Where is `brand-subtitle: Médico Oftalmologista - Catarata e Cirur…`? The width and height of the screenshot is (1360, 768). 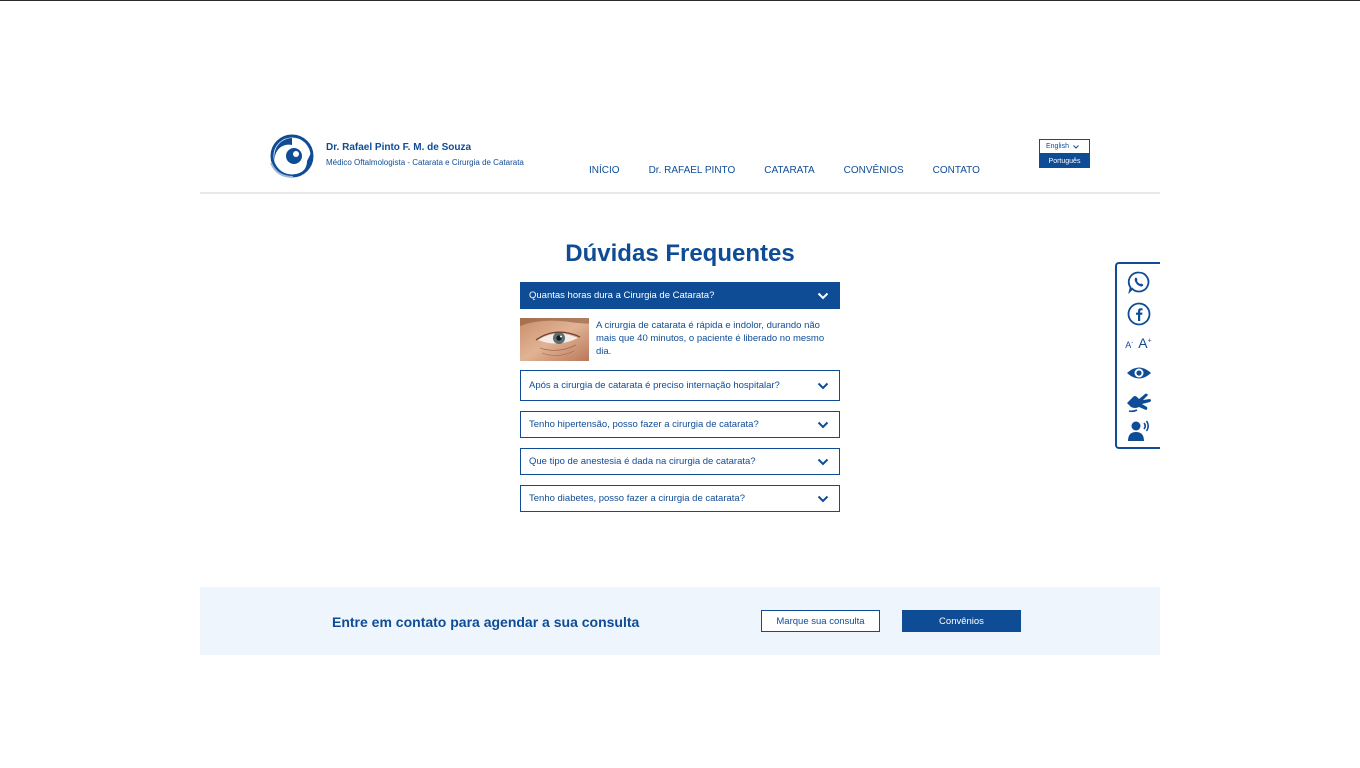
brand-subtitle: Médico Oftalmologista - Catarata e Cirur… is located at coordinates (425, 162).